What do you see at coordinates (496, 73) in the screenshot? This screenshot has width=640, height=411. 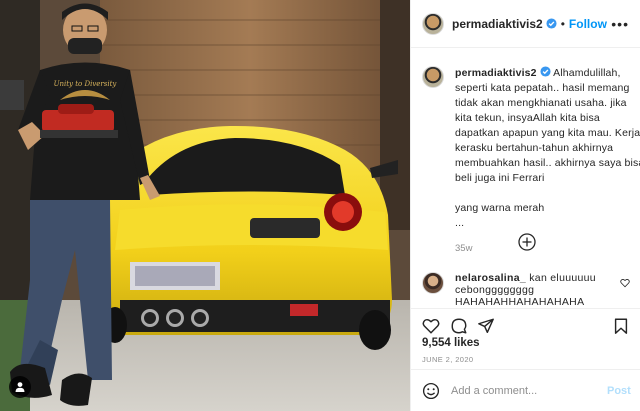 I see `caption-username: permadiaktivis2` at bounding box center [496, 73].